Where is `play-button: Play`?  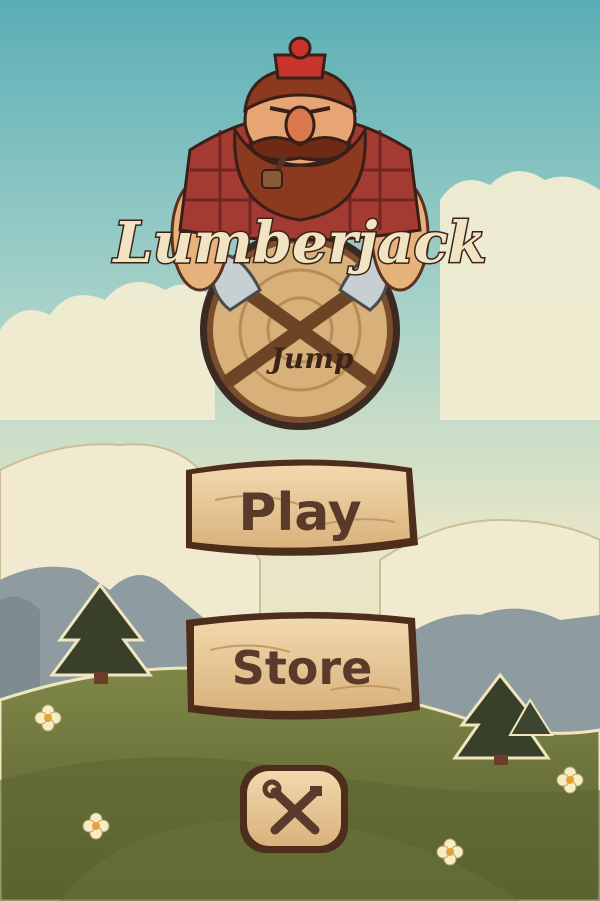 play-button: Play is located at coordinates (302, 507).